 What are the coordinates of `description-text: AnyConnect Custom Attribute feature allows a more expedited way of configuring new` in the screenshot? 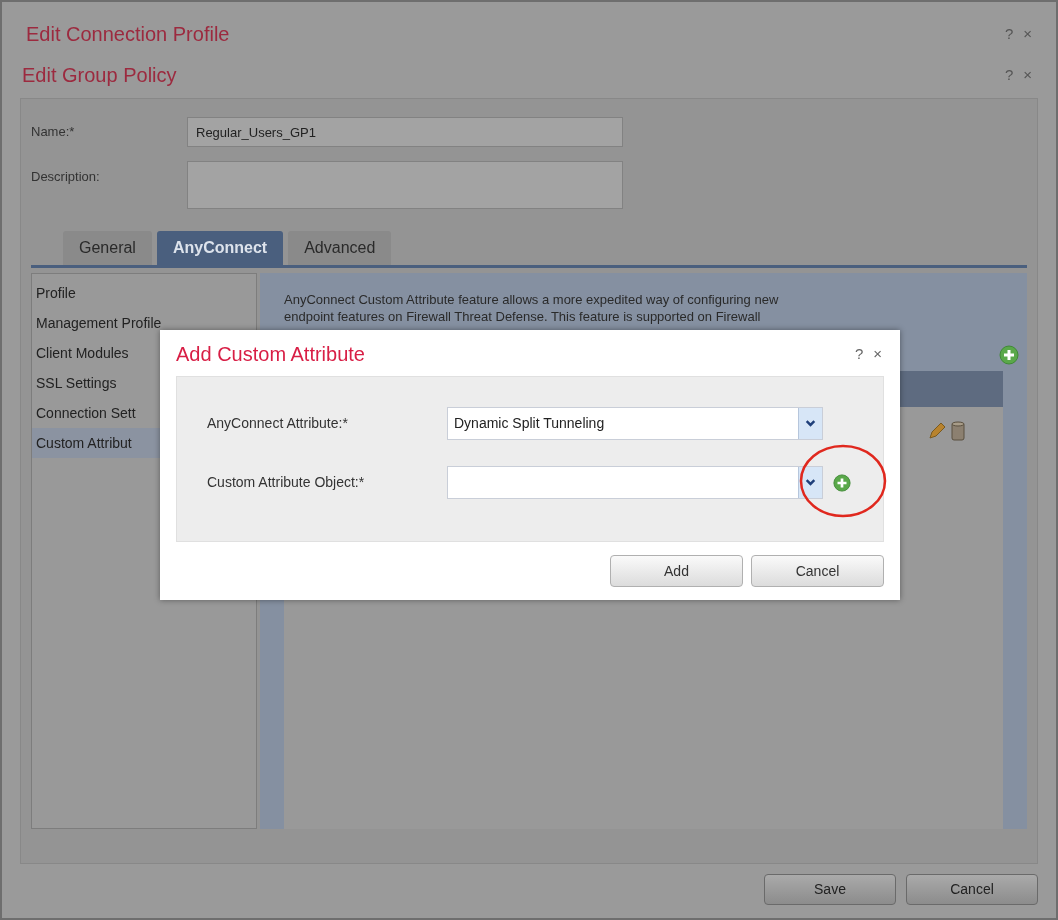 It's located at (532, 299).